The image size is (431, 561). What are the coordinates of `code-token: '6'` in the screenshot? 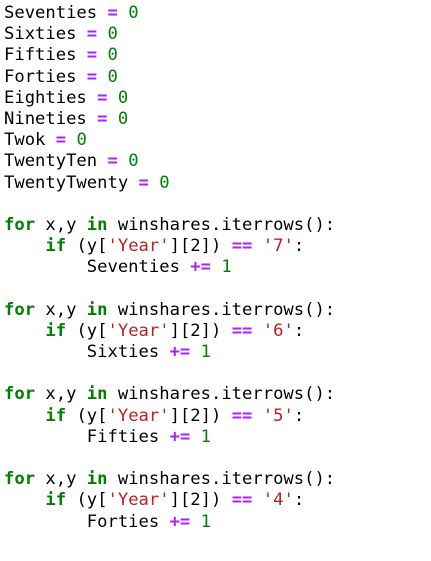 It's located at (278, 330).